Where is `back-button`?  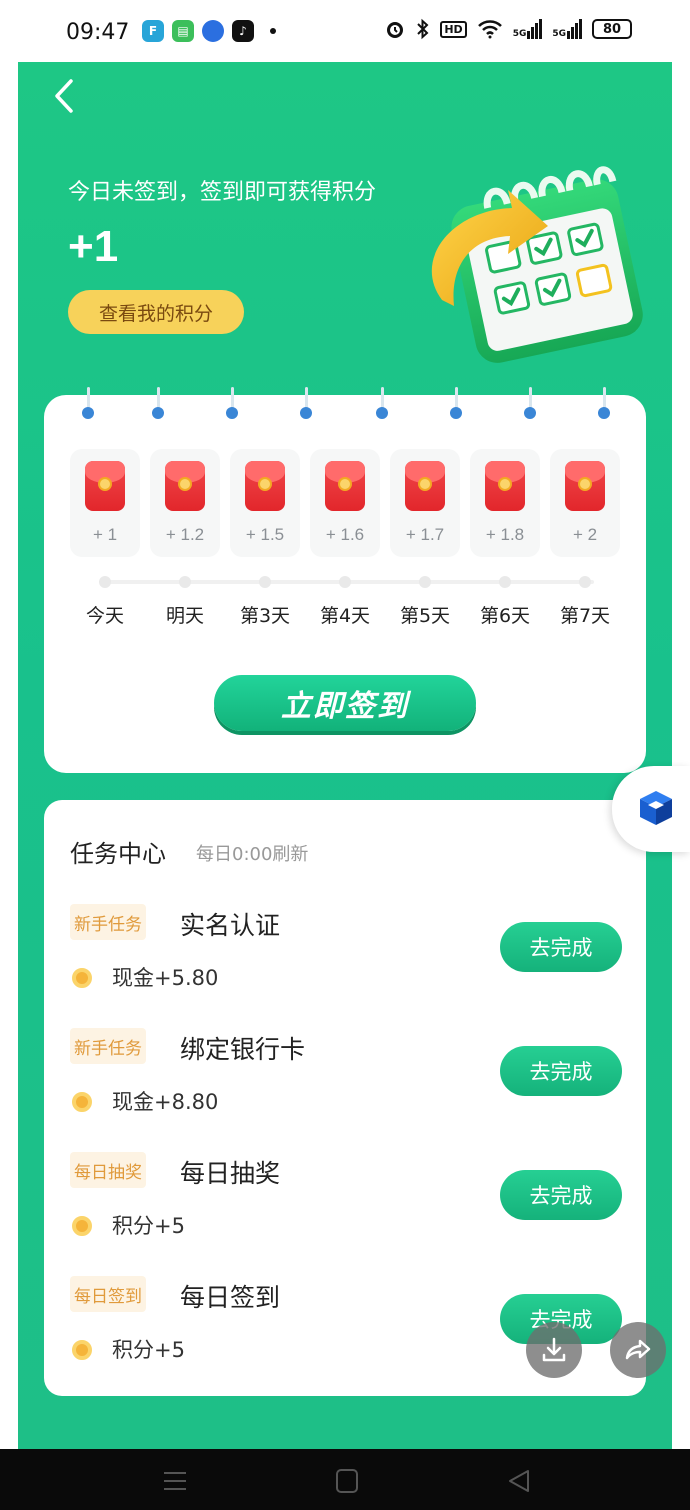 back-button is located at coordinates (64, 96).